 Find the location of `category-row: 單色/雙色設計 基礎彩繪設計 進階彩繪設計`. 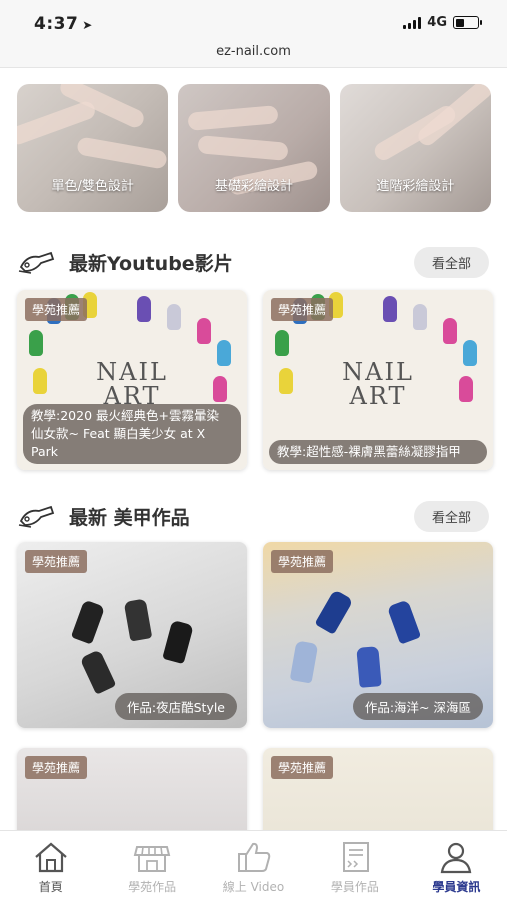

category-row: 單色/雙色設計 基礎彩繪設計 進階彩繪設計 is located at coordinates (254, 148).